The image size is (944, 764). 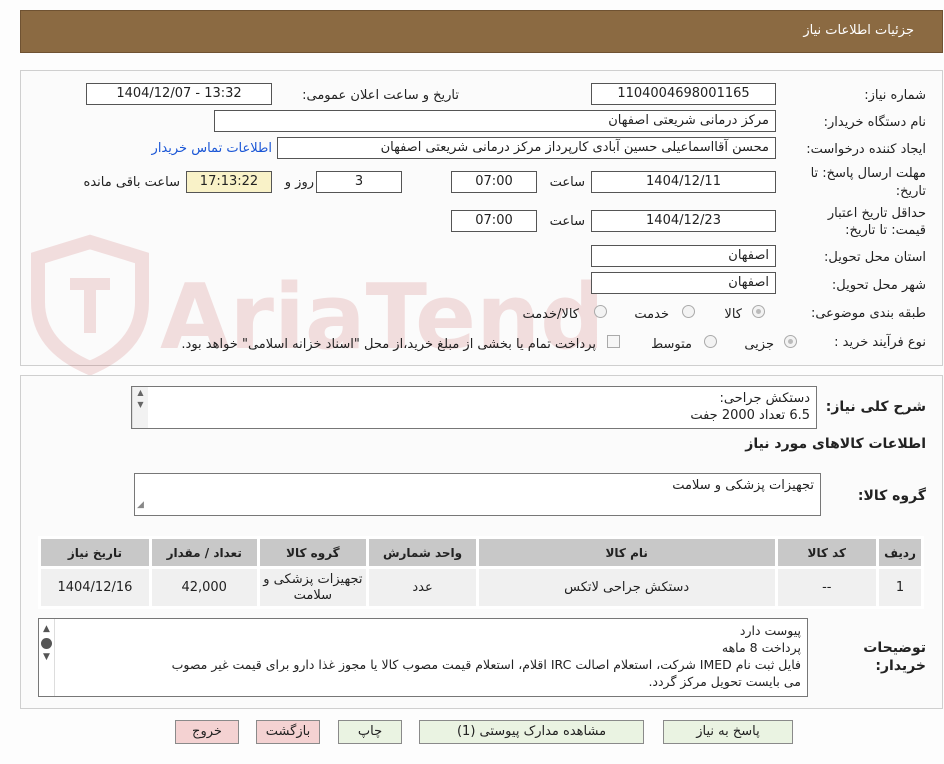 I want to click on buyer-notes-label-2: خریدار:, so click(x=900, y=666).